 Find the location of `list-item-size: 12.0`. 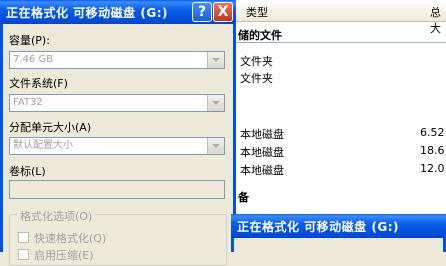

list-item-size: 12.0 is located at coordinates (432, 168).